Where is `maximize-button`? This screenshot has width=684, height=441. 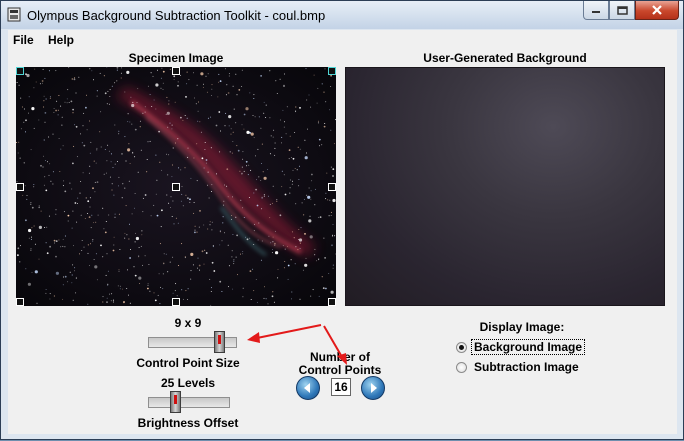
maximize-button is located at coordinates (622, 10).